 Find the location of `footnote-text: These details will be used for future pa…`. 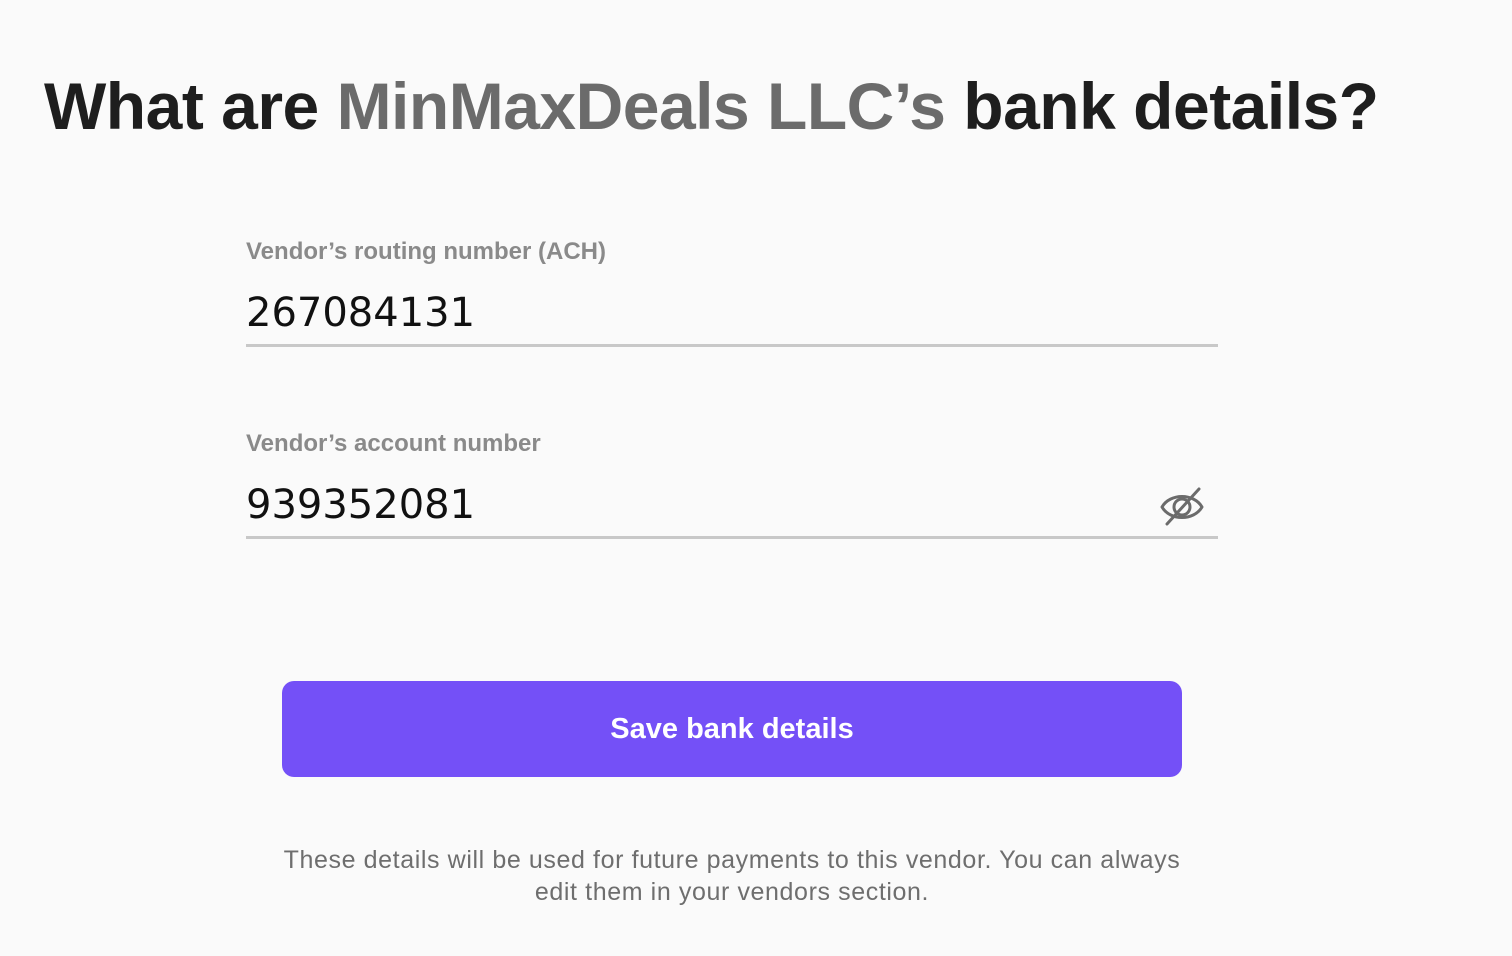

footnote-text: These details will be used for future pa… is located at coordinates (732, 876).